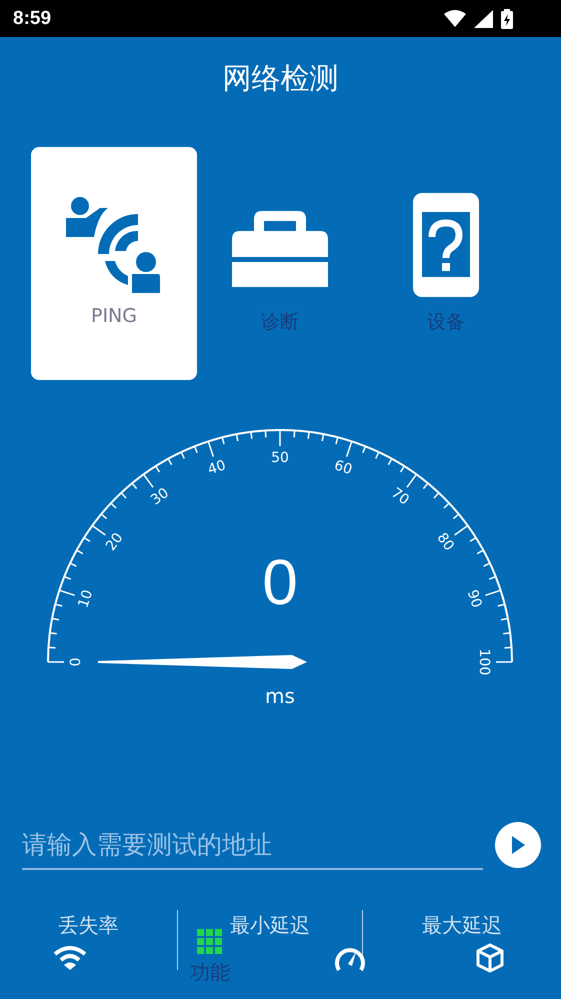  Describe the element at coordinates (446, 245) in the screenshot. I see `phone-question-icon` at that location.